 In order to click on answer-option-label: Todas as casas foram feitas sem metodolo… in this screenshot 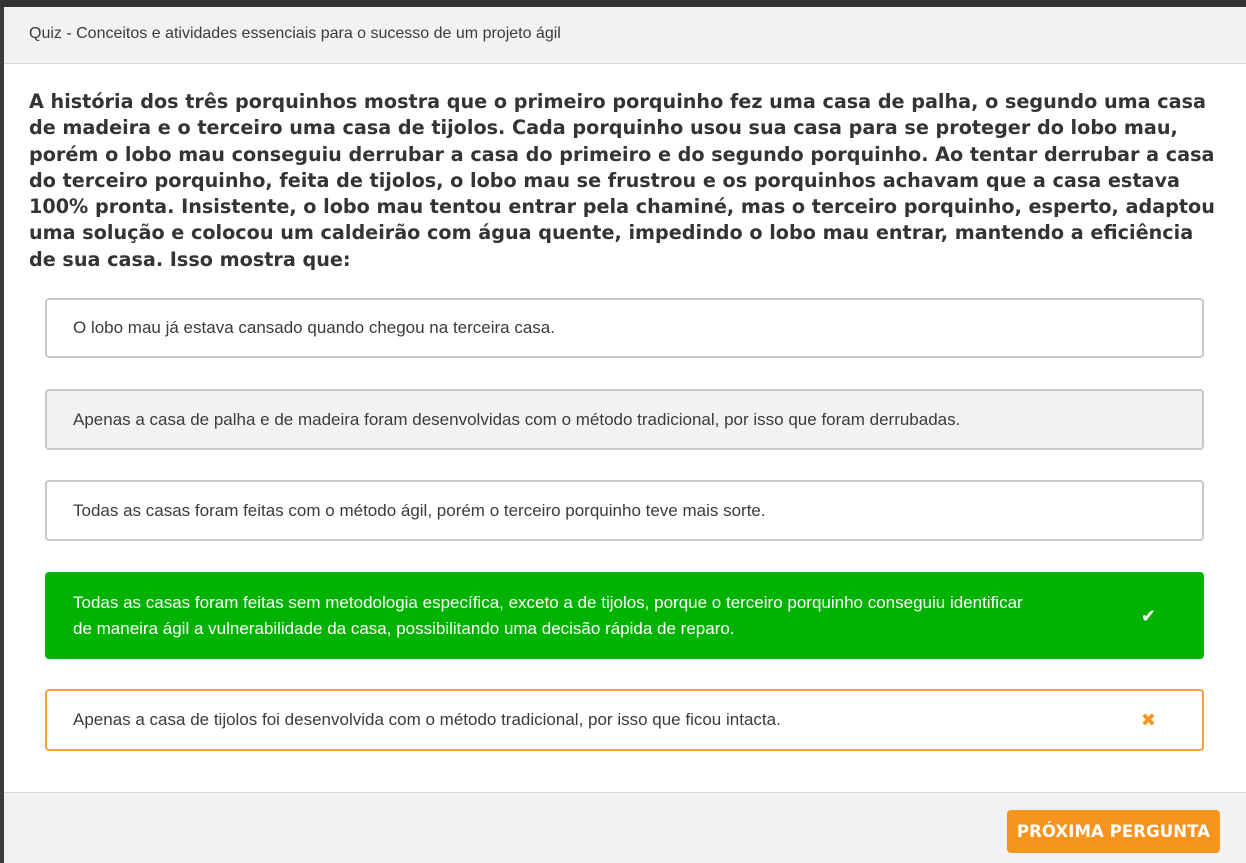, I will do `click(548, 615)`.